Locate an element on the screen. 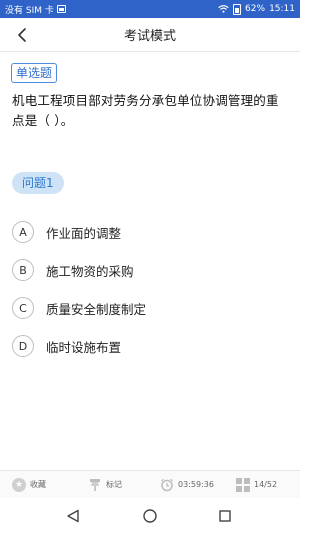 Image resolution: width=320 pixels, height=533 pixels. option-letter: C is located at coordinates (23, 308).